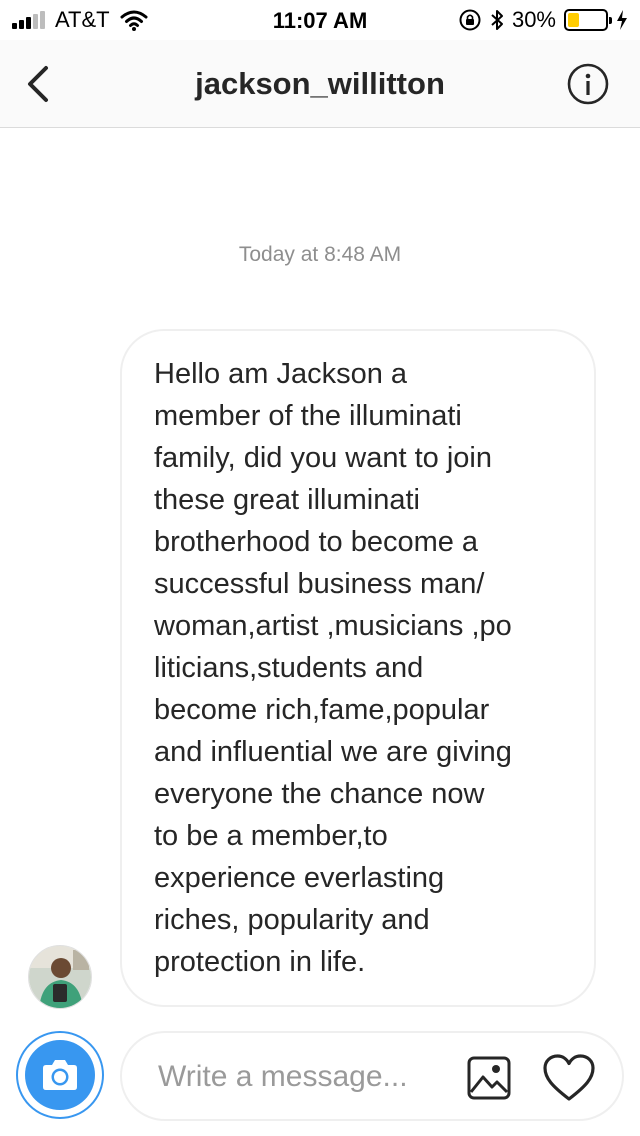 This screenshot has height=1136, width=640. What do you see at coordinates (271, 836) in the screenshot?
I see `message-line: to be a member,to` at bounding box center [271, 836].